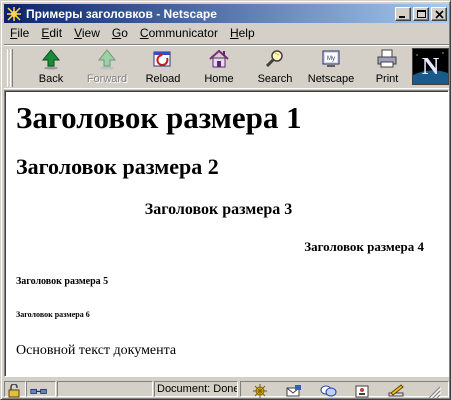  What do you see at coordinates (183, 33) in the screenshot?
I see `menu-communicator-label: ommunicator` at bounding box center [183, 33].